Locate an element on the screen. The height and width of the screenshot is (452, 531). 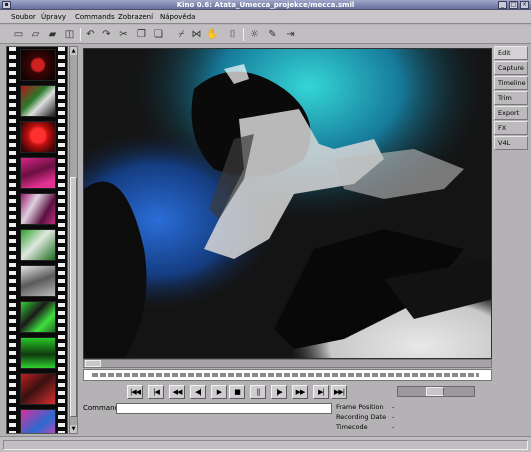
start-button: |◀◀ is located at coordinates (135, 392).